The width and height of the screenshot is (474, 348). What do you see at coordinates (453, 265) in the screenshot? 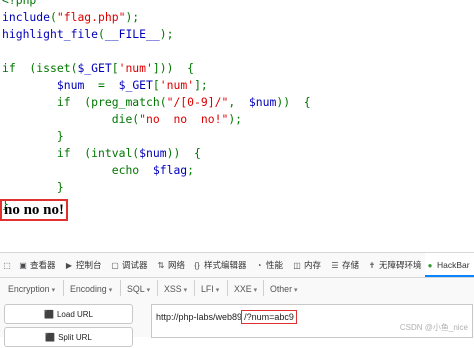
I see `tab-label: HackBar` at bounding box center [453, 265].